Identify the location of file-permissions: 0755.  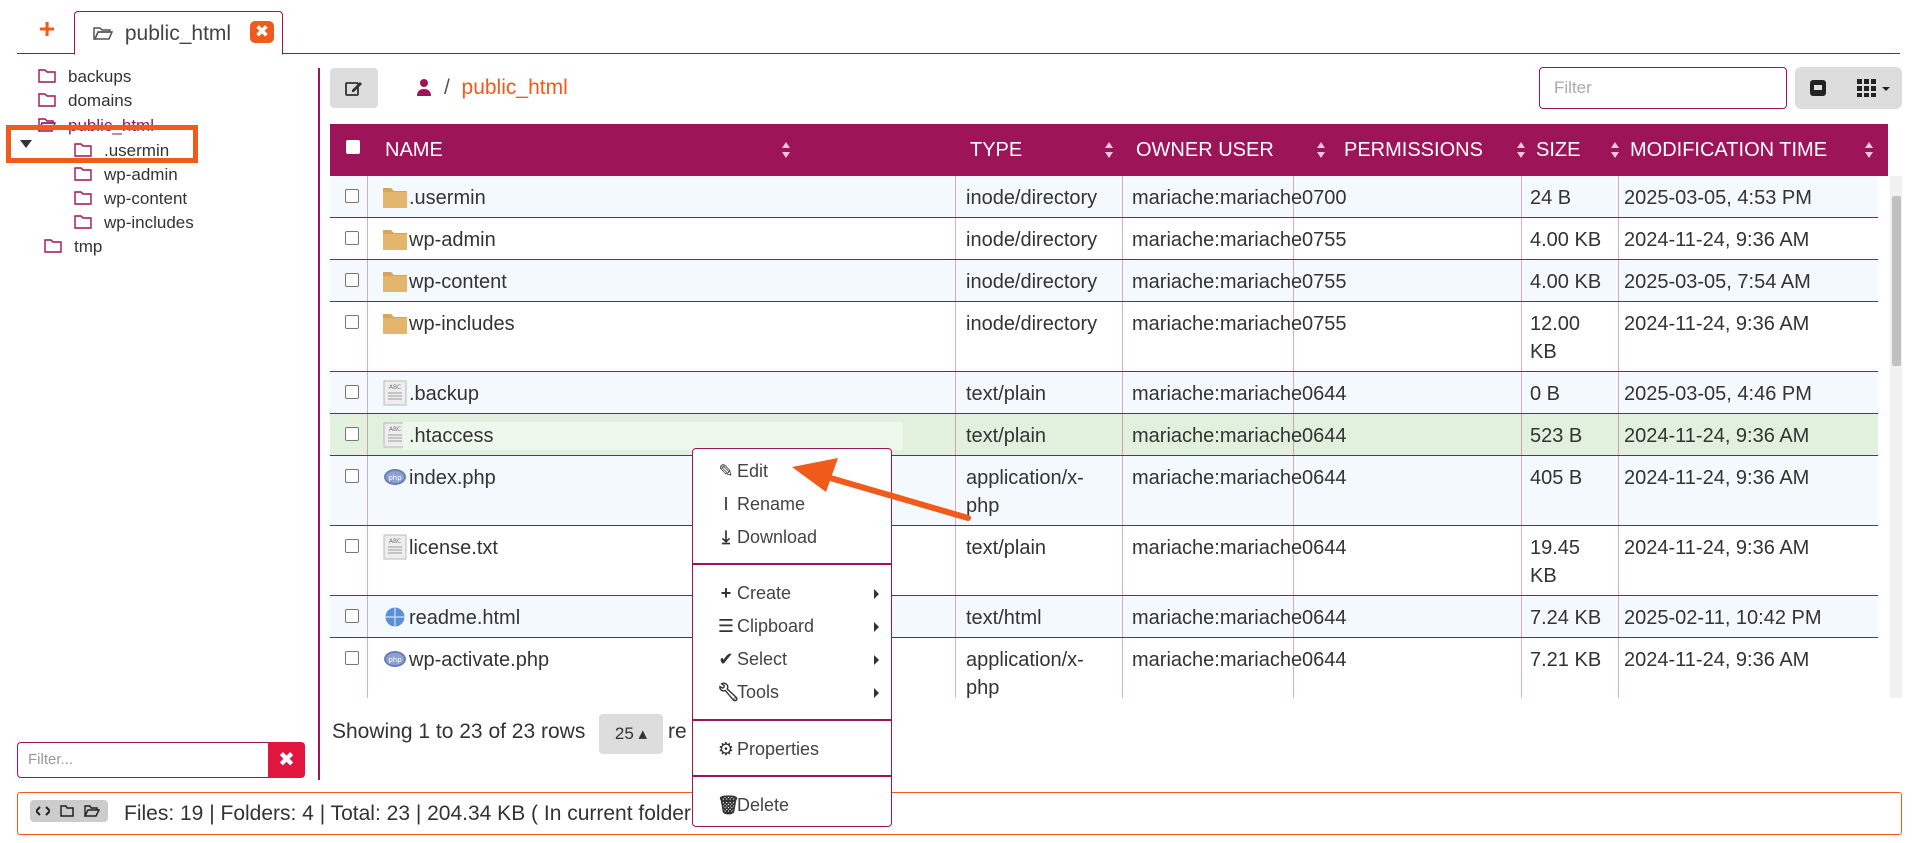
(1324, 282).